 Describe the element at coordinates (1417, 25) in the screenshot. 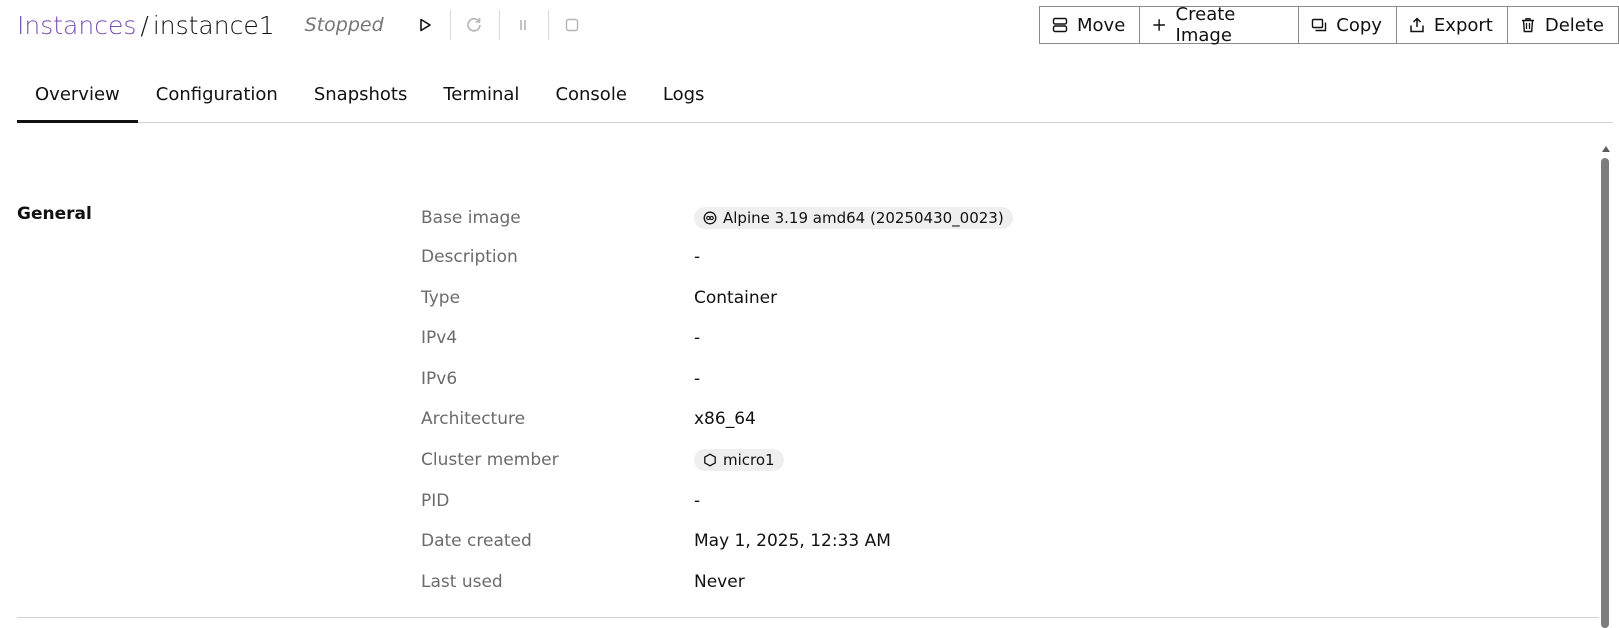

I see `export-icon` at that location.